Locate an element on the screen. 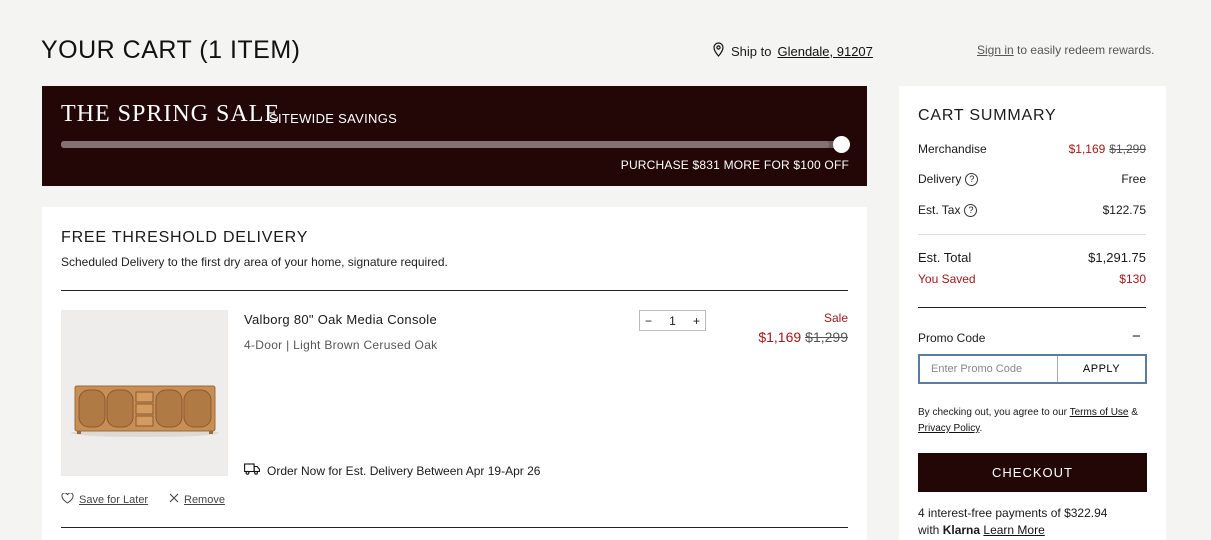  terms-prefix: By checking out, you agree to our is located at coordinates (992, 412).